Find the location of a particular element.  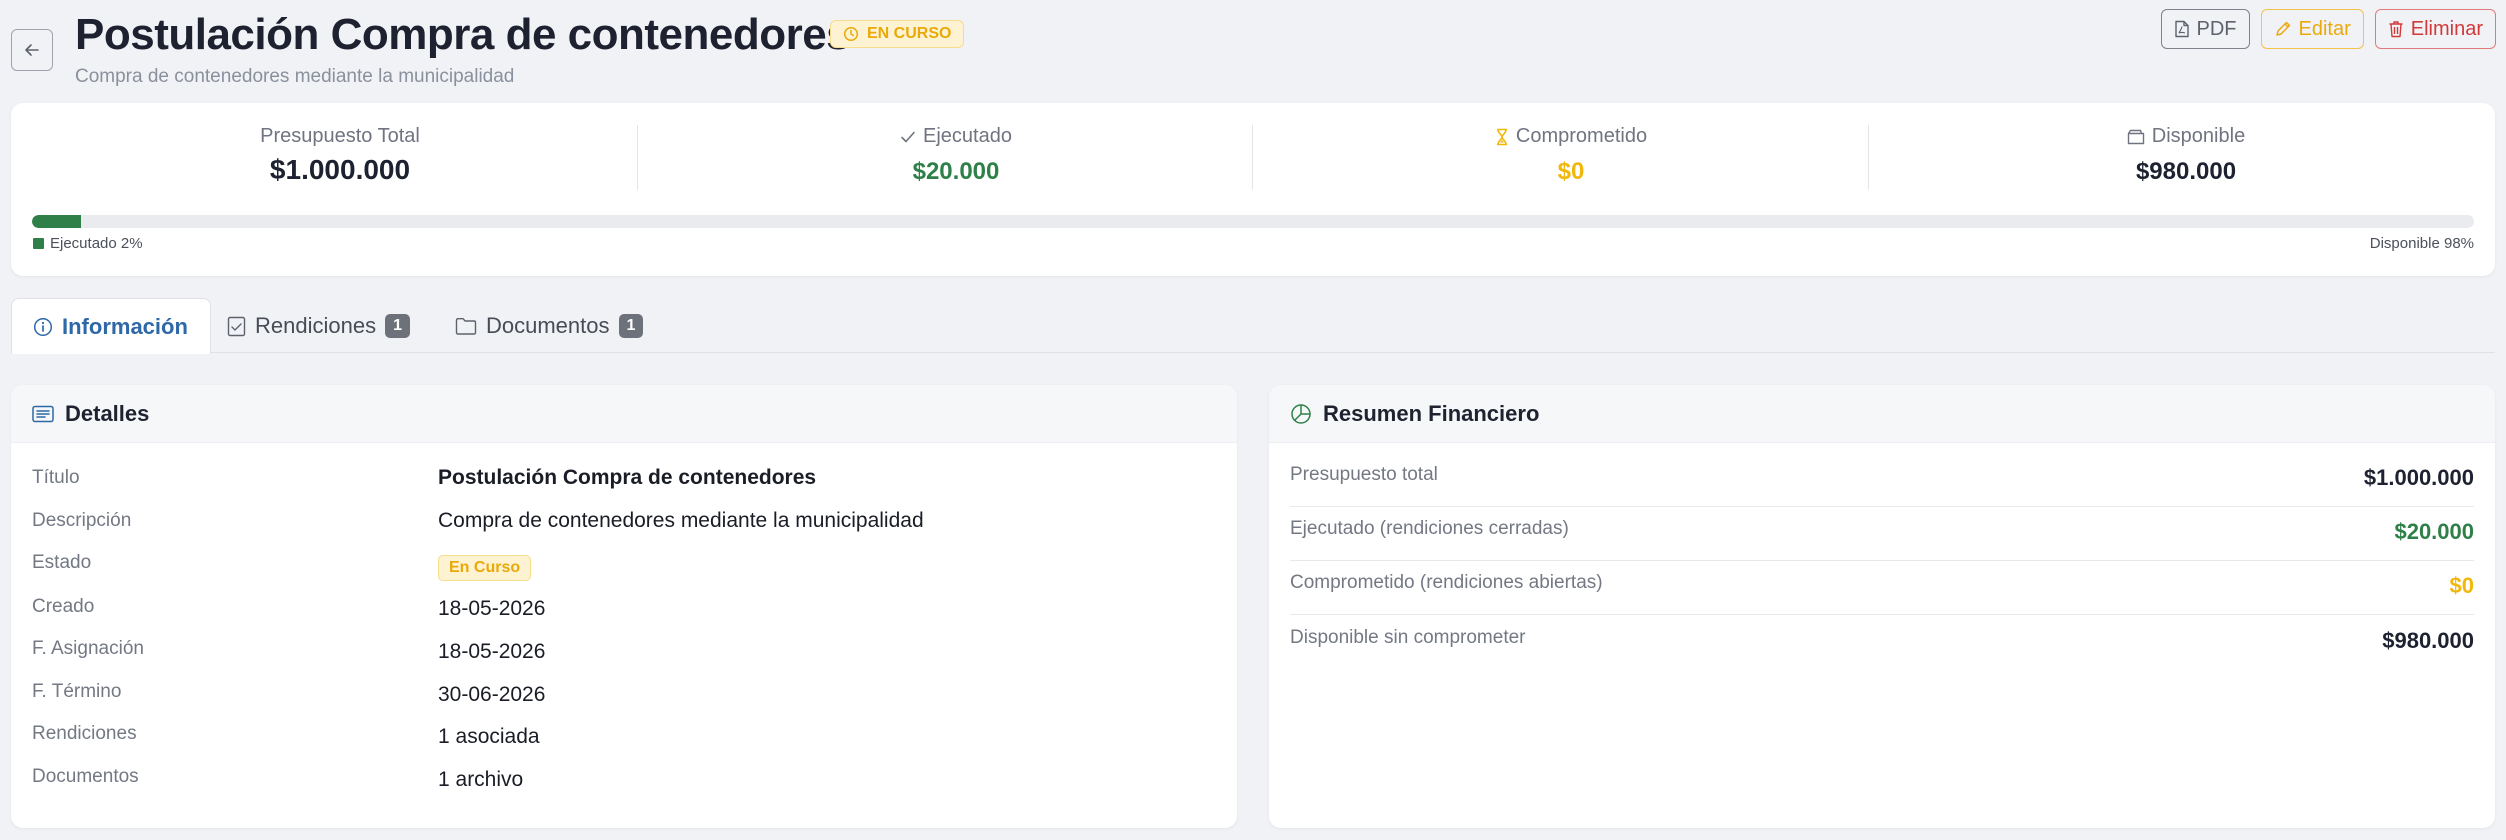

pdf-button: PDF is located at coordinates (2205, 29).